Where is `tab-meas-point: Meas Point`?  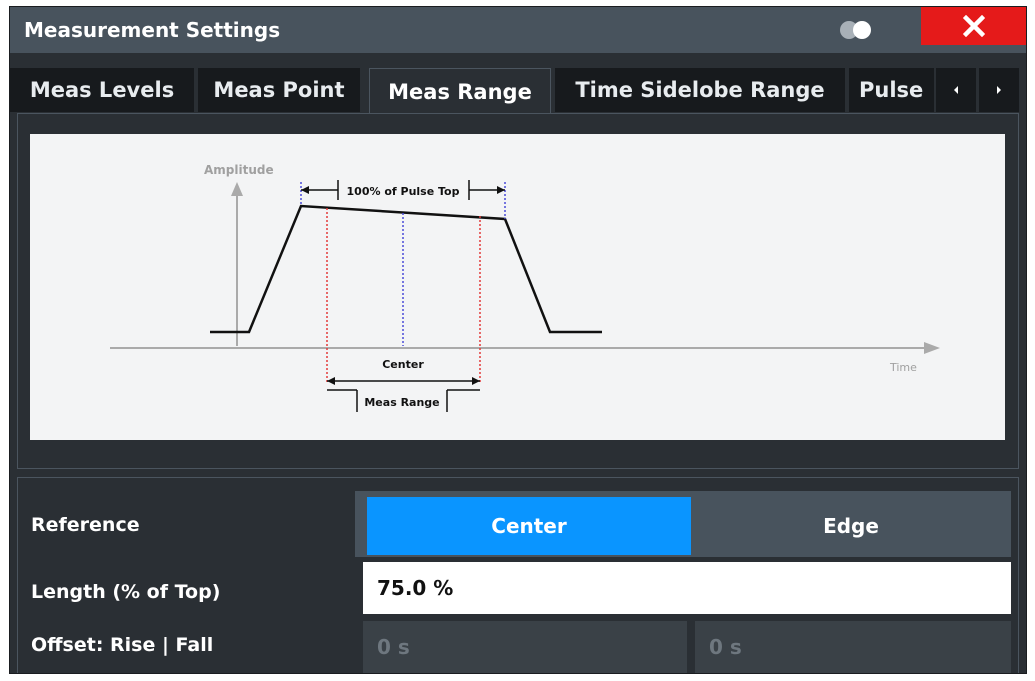
tab-meas-point: Meas Point is located at coordinates (279, 90).